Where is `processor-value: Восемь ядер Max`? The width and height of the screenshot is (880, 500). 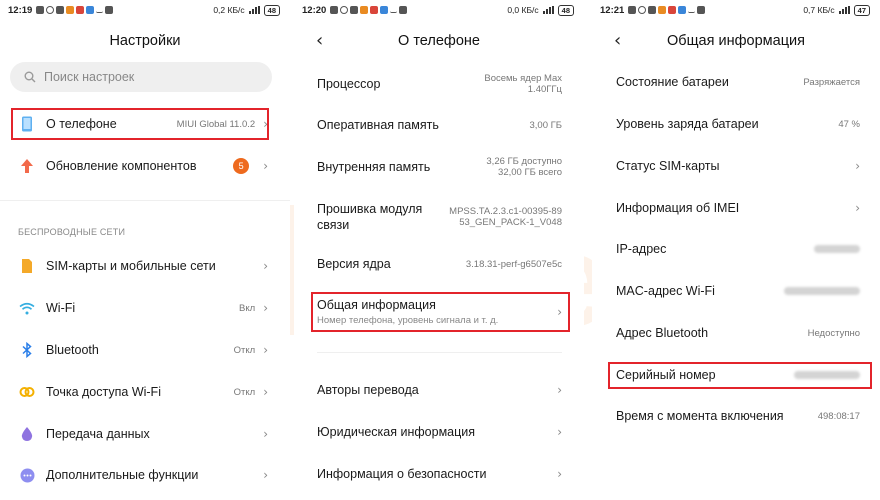
processor-value: Восемь ядер Max is located at coordinates (523, 78).